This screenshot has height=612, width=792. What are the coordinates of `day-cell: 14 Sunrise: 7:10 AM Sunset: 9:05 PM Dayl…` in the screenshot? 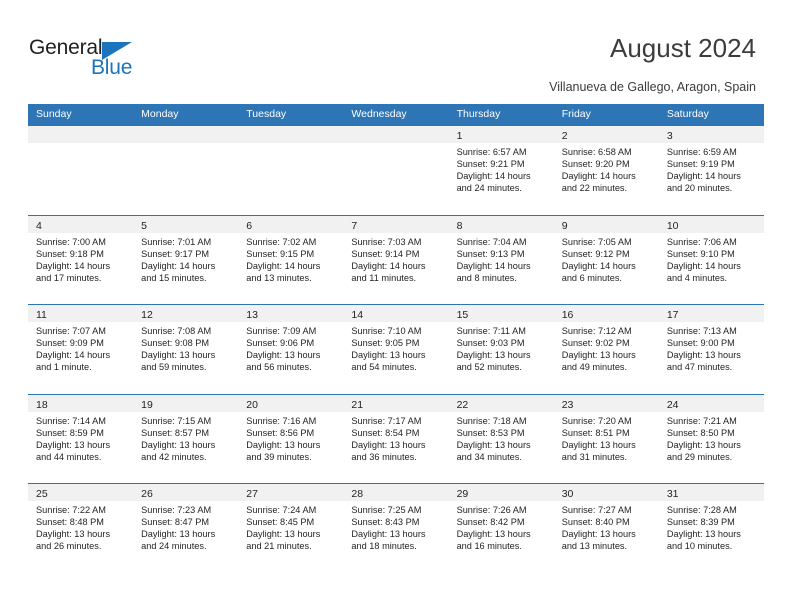 It's located at (396, 349).